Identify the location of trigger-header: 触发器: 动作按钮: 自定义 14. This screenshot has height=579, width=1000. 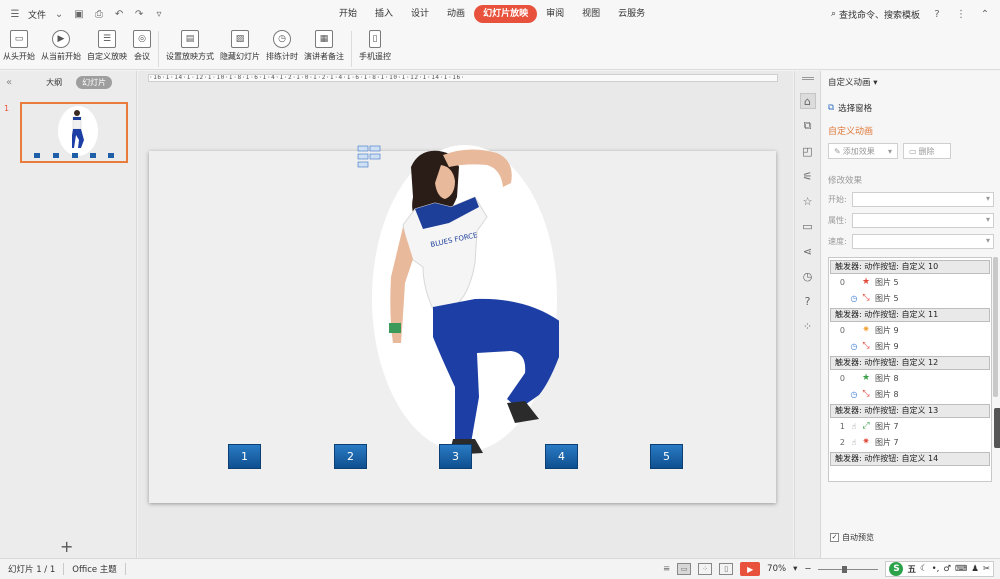
(910, 459).